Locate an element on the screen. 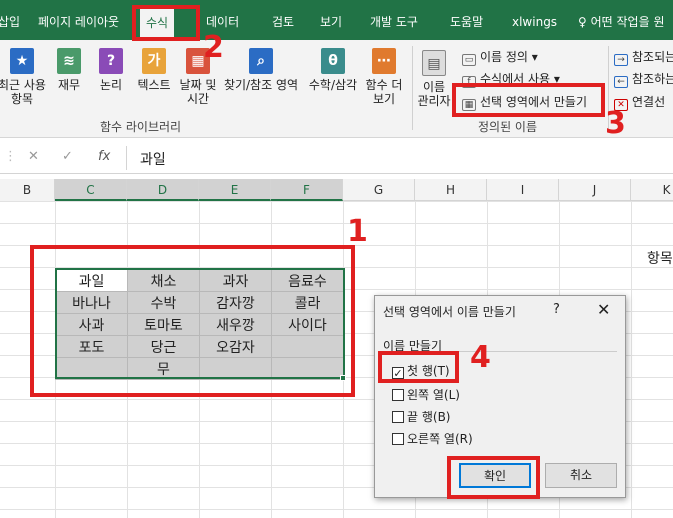 This screenshot has height=518, width=673. formula-bar-divider is located at coordinates (126, 158).